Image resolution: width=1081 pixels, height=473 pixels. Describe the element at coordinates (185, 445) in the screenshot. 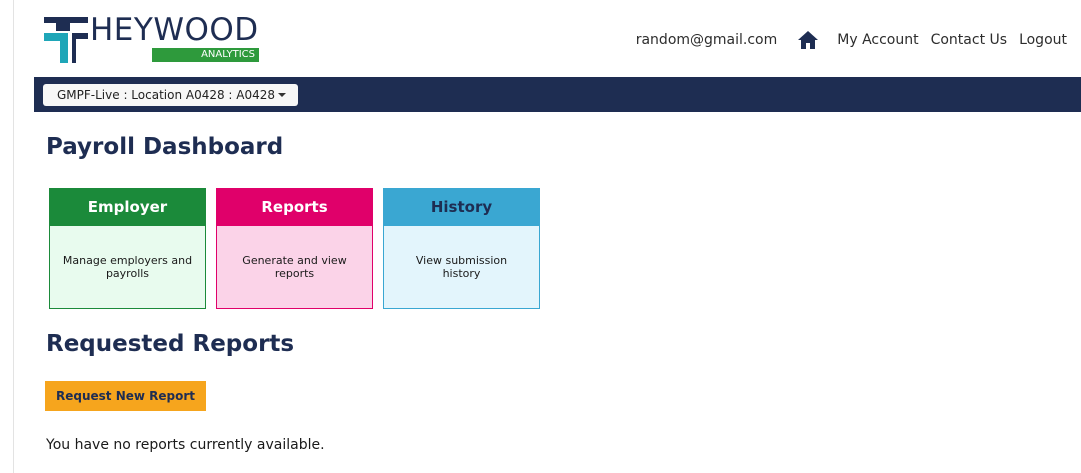

I see `no-reports-message: You have no reports currently available.` at that location.